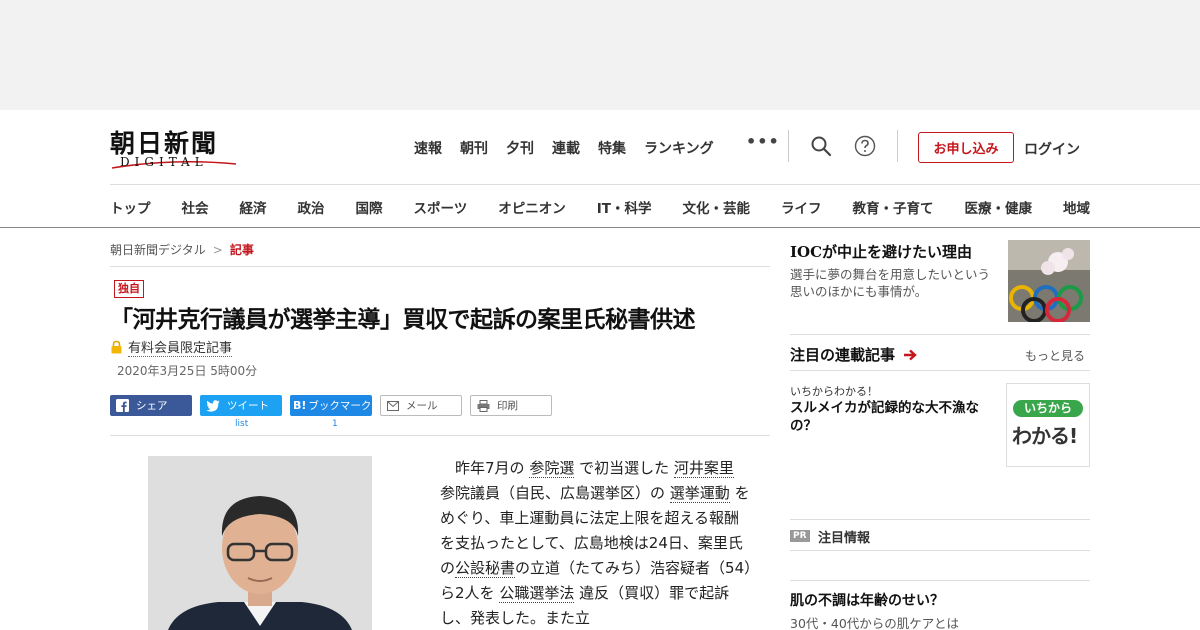 The width and height of the screenshot is (1200, 630). I want to click on paid-member-label: 有料会員限定記事, so click(171, 347).